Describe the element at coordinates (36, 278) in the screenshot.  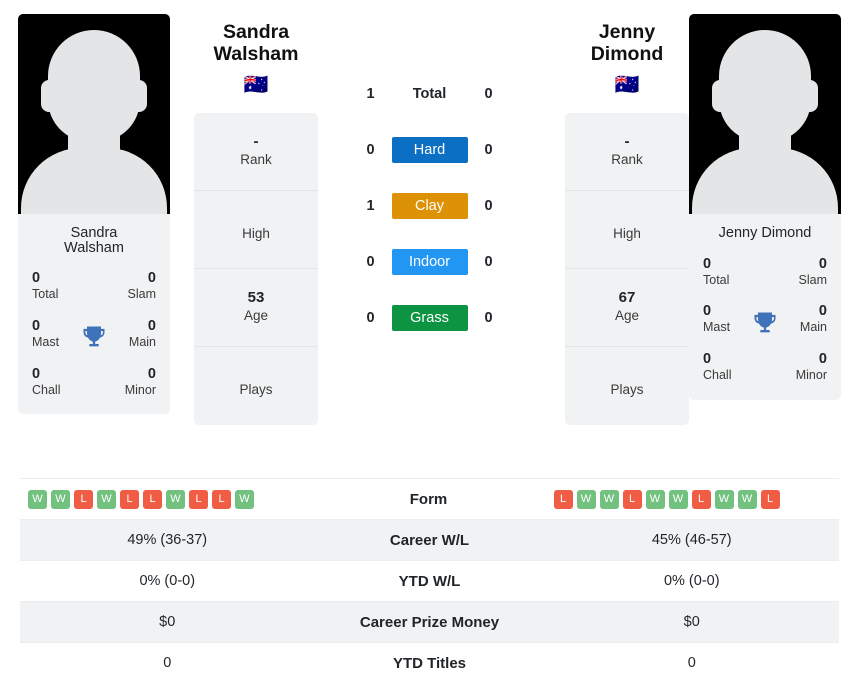
I see `stat-total-left-value: 0` at that location.